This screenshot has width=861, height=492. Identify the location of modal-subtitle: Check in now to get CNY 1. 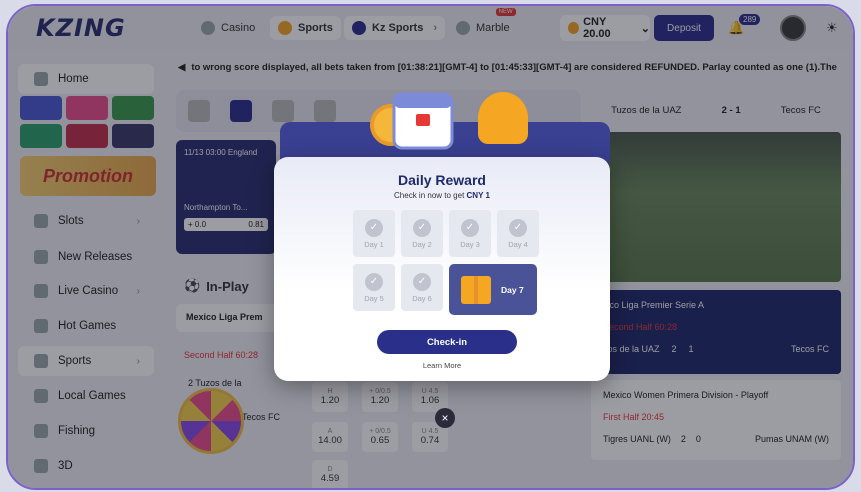
(442, 195).